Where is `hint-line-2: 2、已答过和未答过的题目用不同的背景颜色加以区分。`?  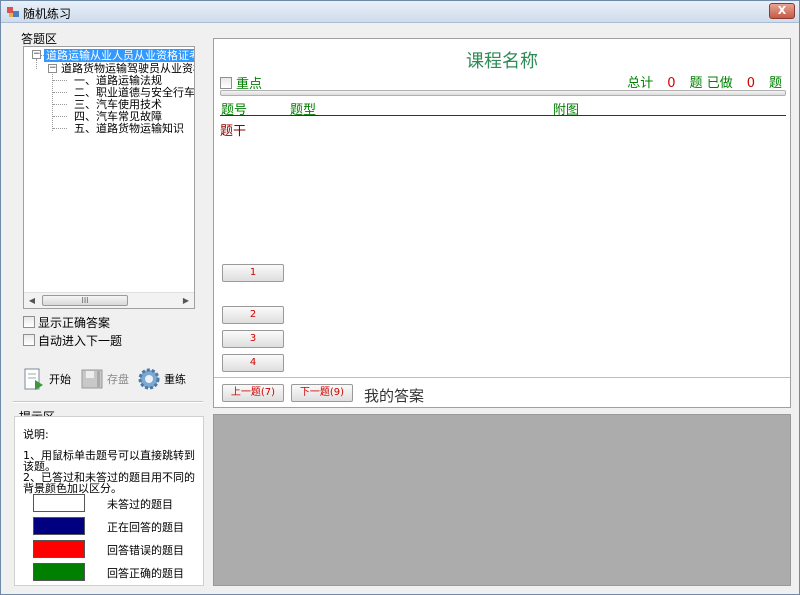 hint-line-2: 2、已答过和未答过的题目用不同的背景颜色加以区分。 is located at coordinates (109, 483).